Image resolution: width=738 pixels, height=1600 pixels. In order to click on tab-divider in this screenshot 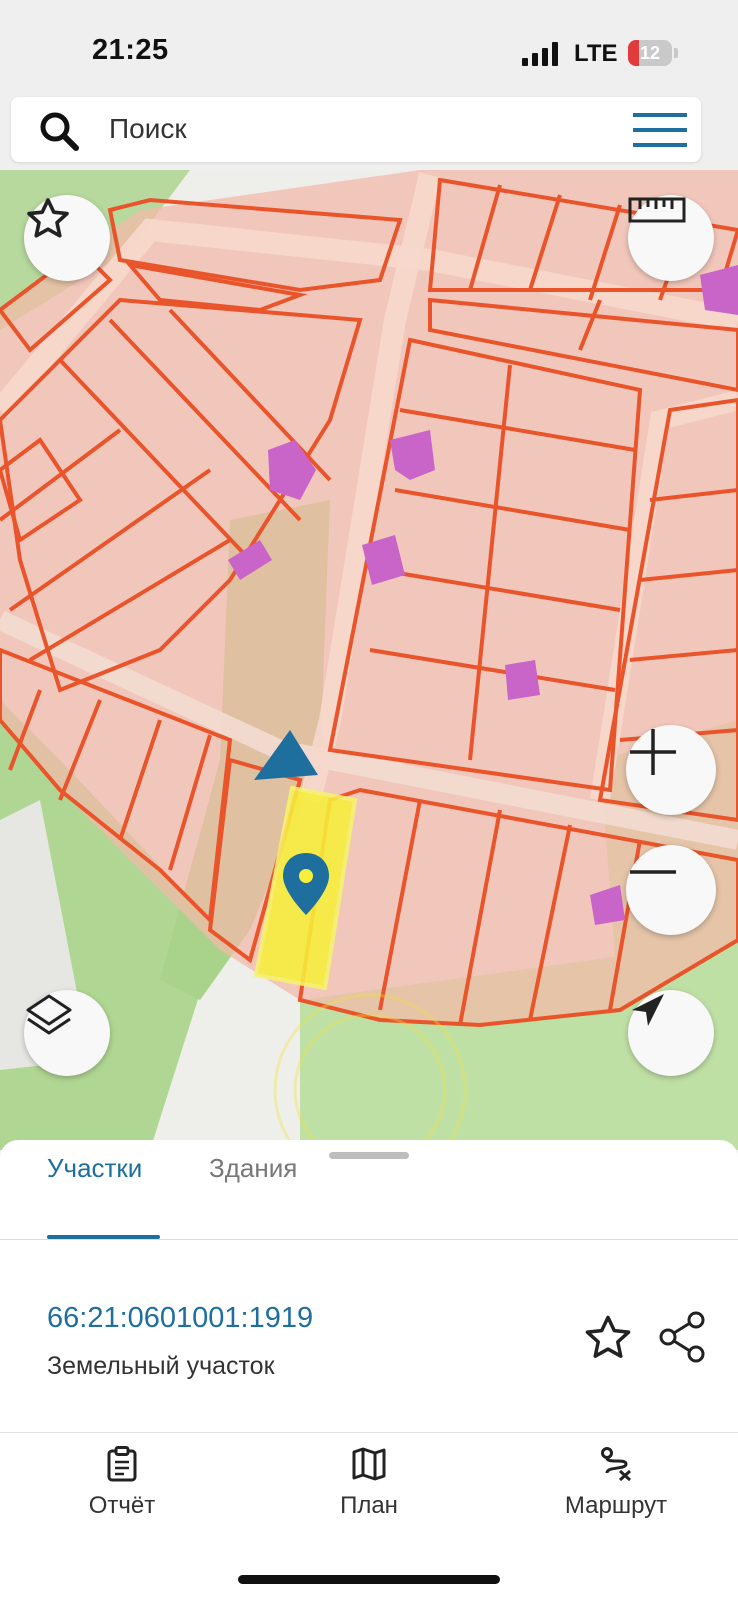, I will do `click(369, 1239)`.